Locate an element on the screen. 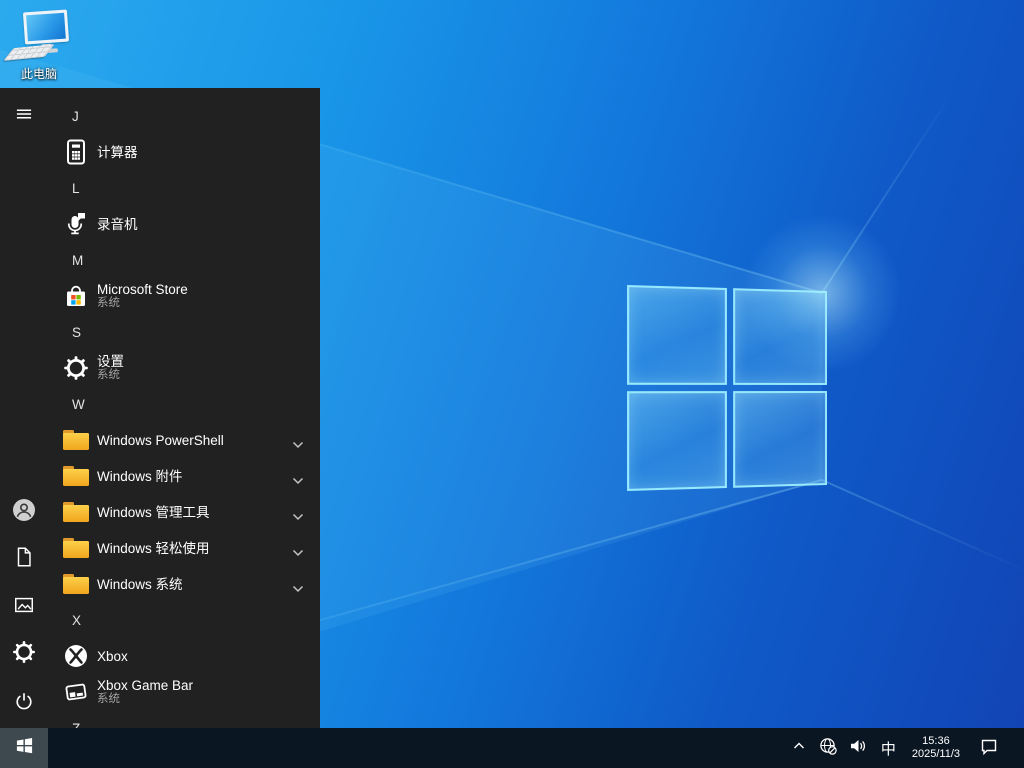  this-pc-desktop-icon: 此电脑 is located at coordinates (36, 44).